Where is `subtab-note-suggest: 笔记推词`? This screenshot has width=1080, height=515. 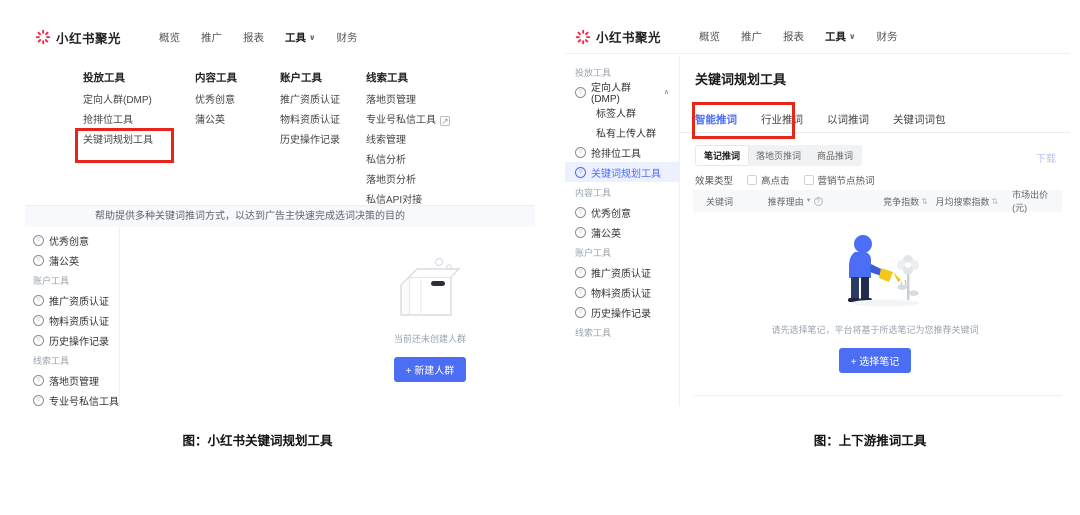
subtab-note-suggest: 笔记推词 is located at coordinates (722, 155).